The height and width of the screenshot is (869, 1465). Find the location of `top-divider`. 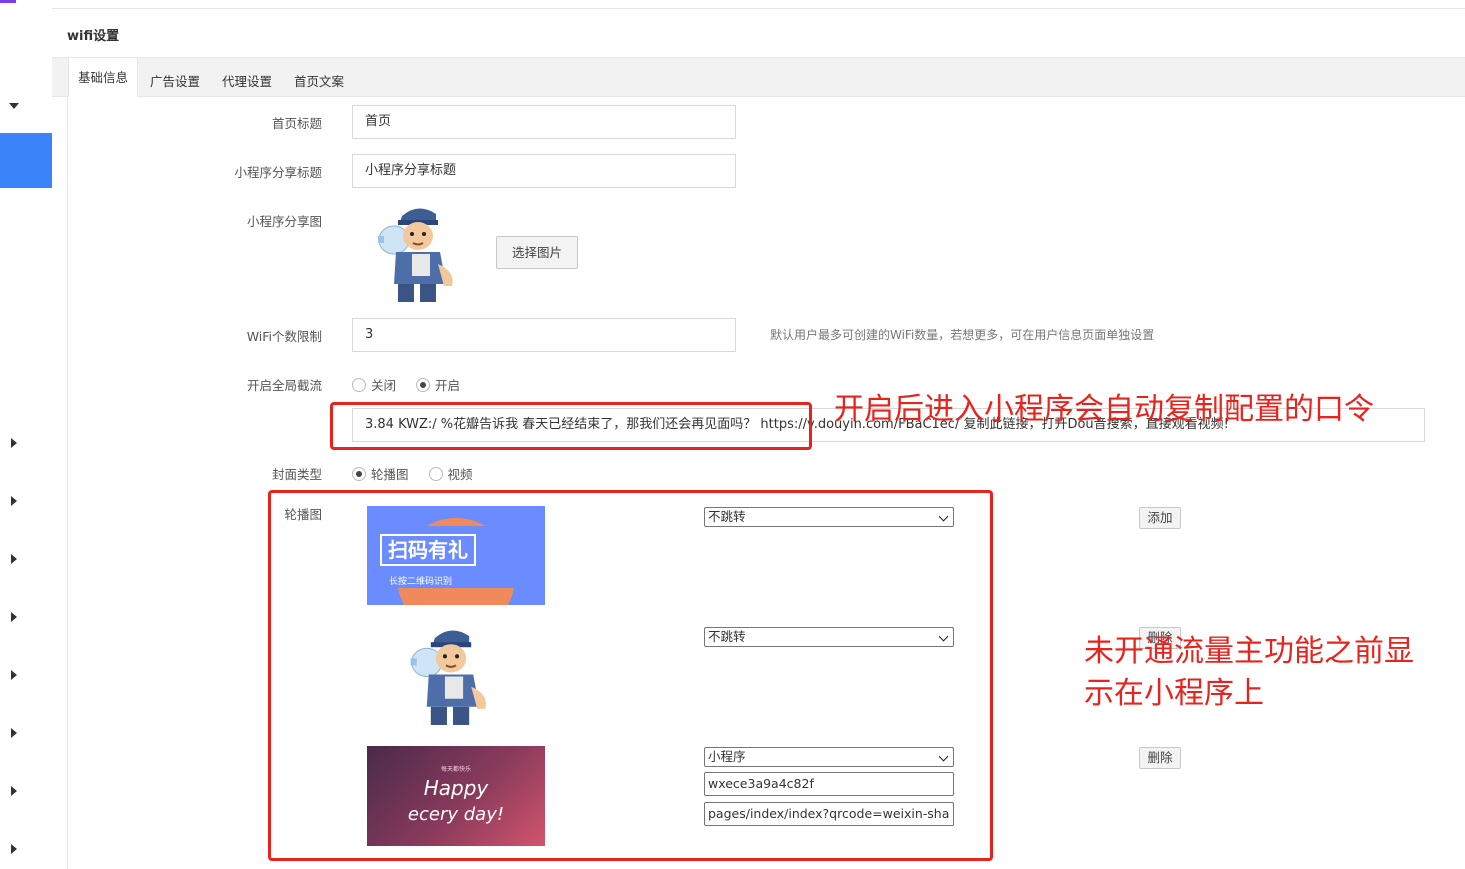

top-divider is located at coordinates (758, 8).